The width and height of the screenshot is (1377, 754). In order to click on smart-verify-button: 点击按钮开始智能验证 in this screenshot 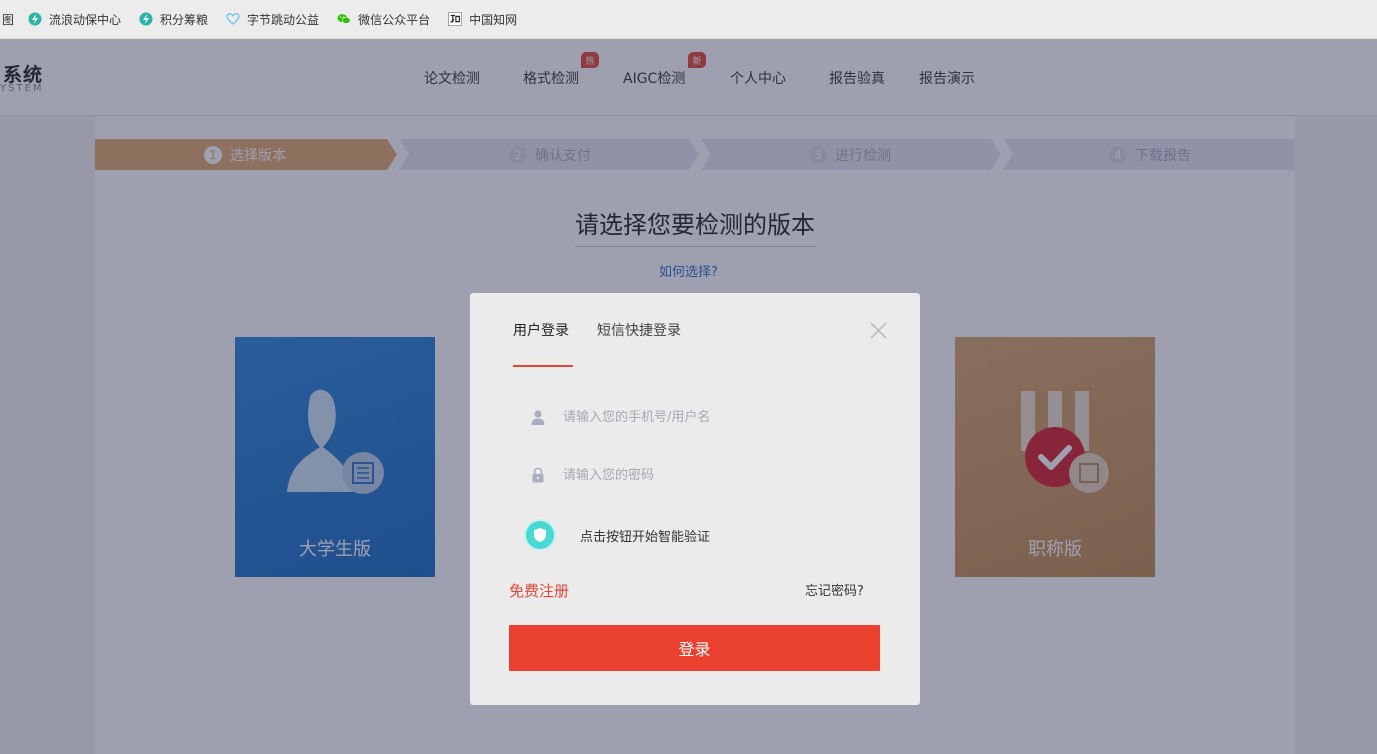, I will do `click(618, 535)`.